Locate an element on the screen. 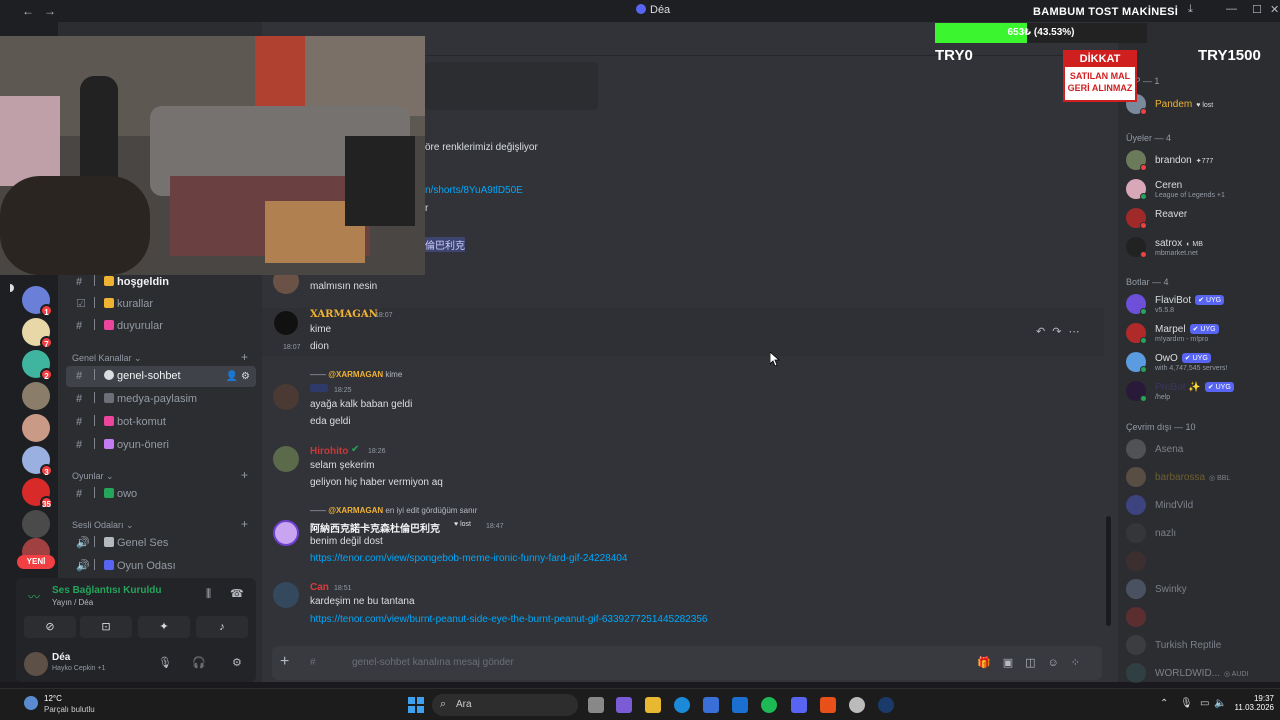 The image size is (1280, 720). category-voice: Sesli Odaları ⌄ is located at coordinates (103, 525).